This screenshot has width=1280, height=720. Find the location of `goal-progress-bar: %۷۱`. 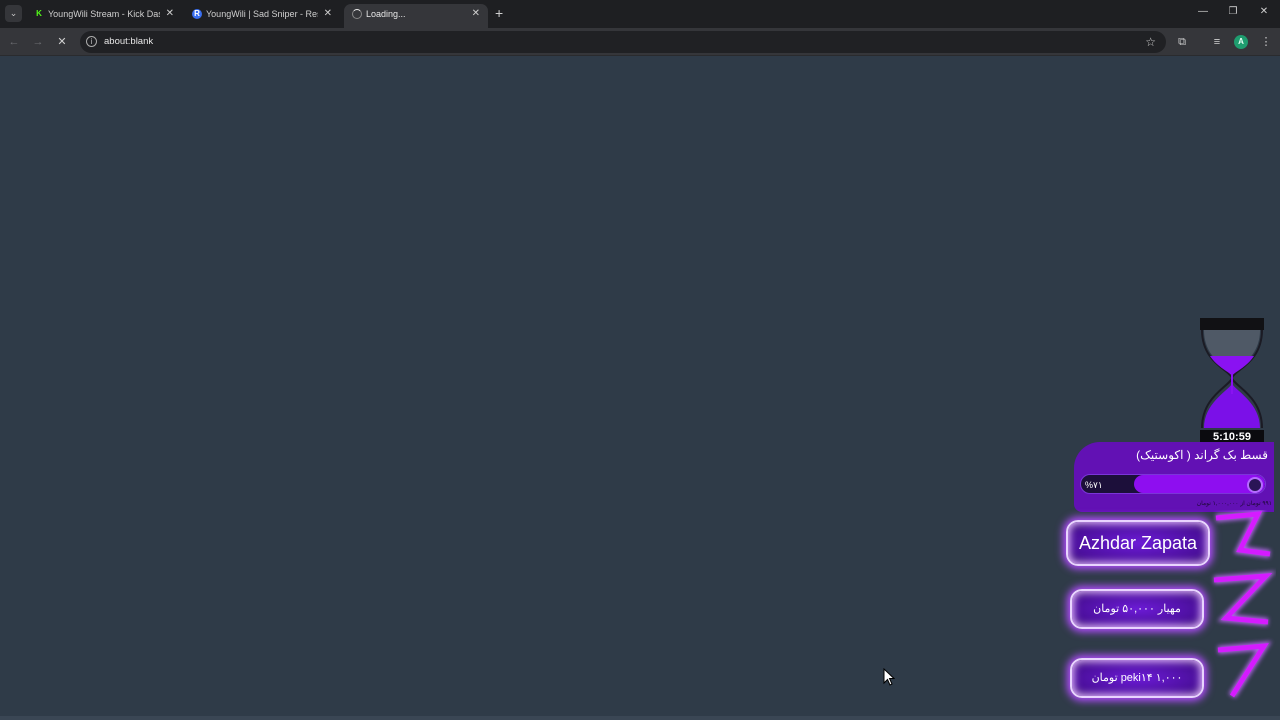

goal-progress-bar: %۷۱ is located at coordinates (1173, 484).